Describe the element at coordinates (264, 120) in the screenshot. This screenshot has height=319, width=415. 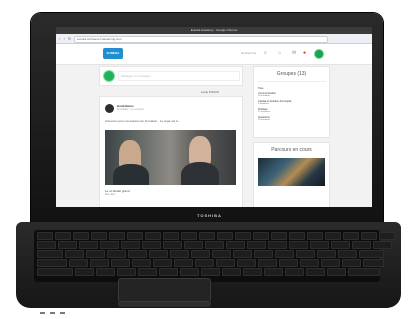
I see `group-members: 10 membres` at that location.